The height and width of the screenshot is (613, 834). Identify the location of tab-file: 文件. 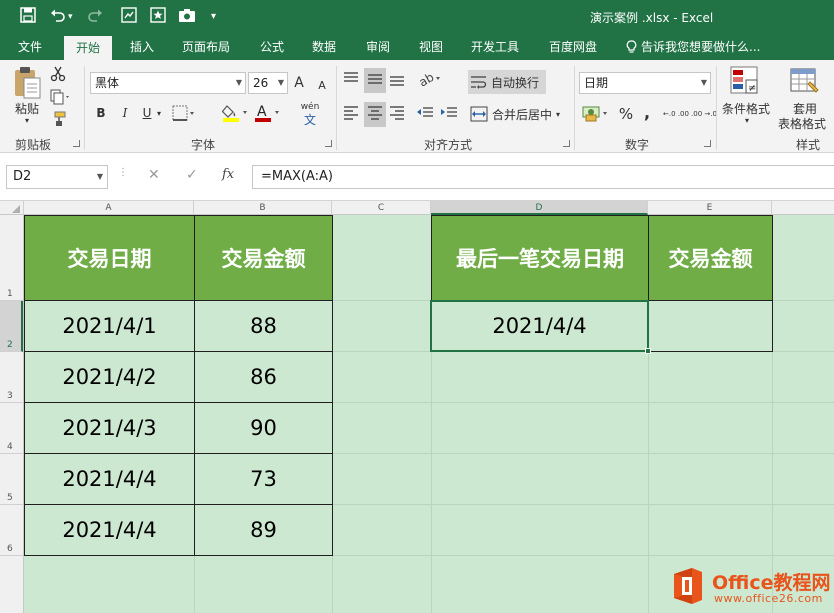
(30, 47).